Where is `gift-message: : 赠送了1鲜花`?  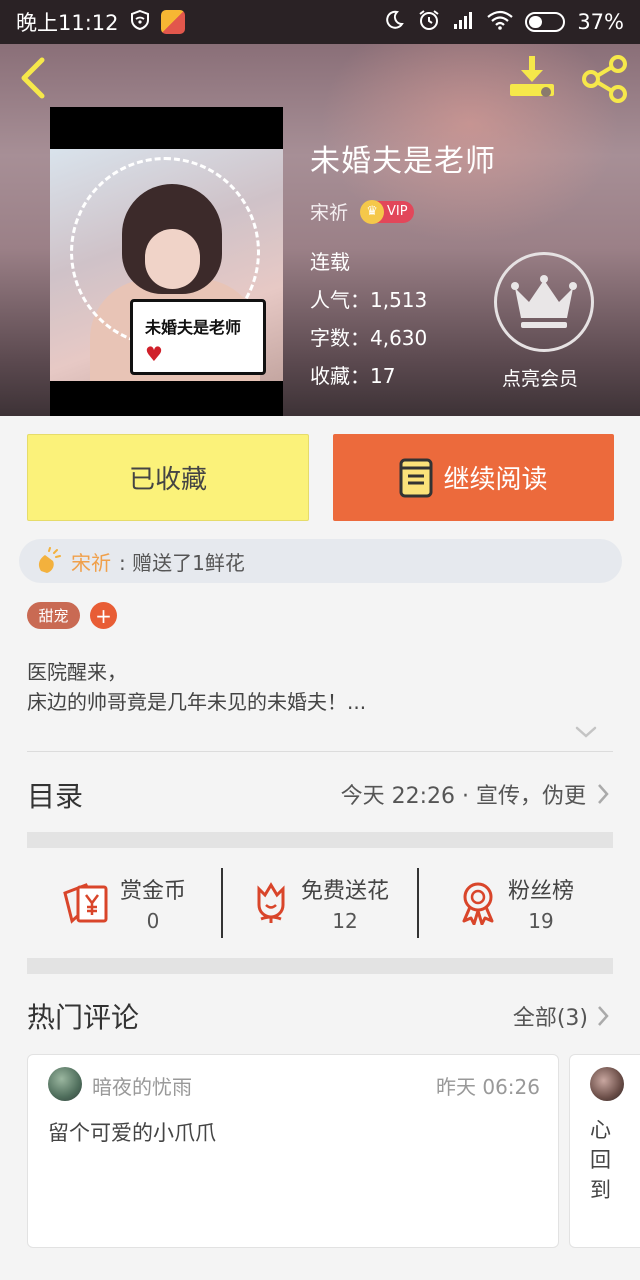 gift-message: : 赠送了1鲜花 is located at coordinates (182, 562).